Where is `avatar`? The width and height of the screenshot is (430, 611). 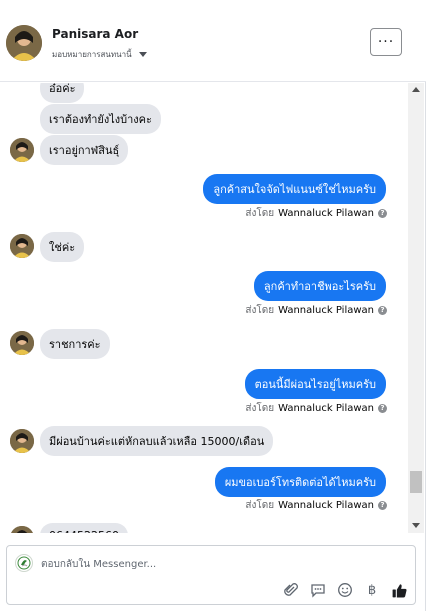
avatar is located at coordinates (24, 43).